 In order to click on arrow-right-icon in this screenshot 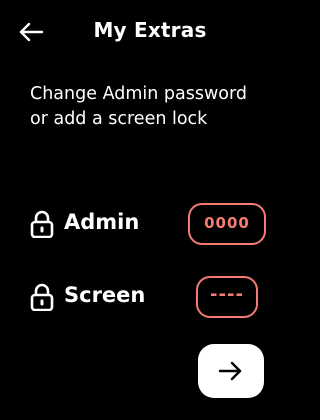, I will do `click(230, 371)`.